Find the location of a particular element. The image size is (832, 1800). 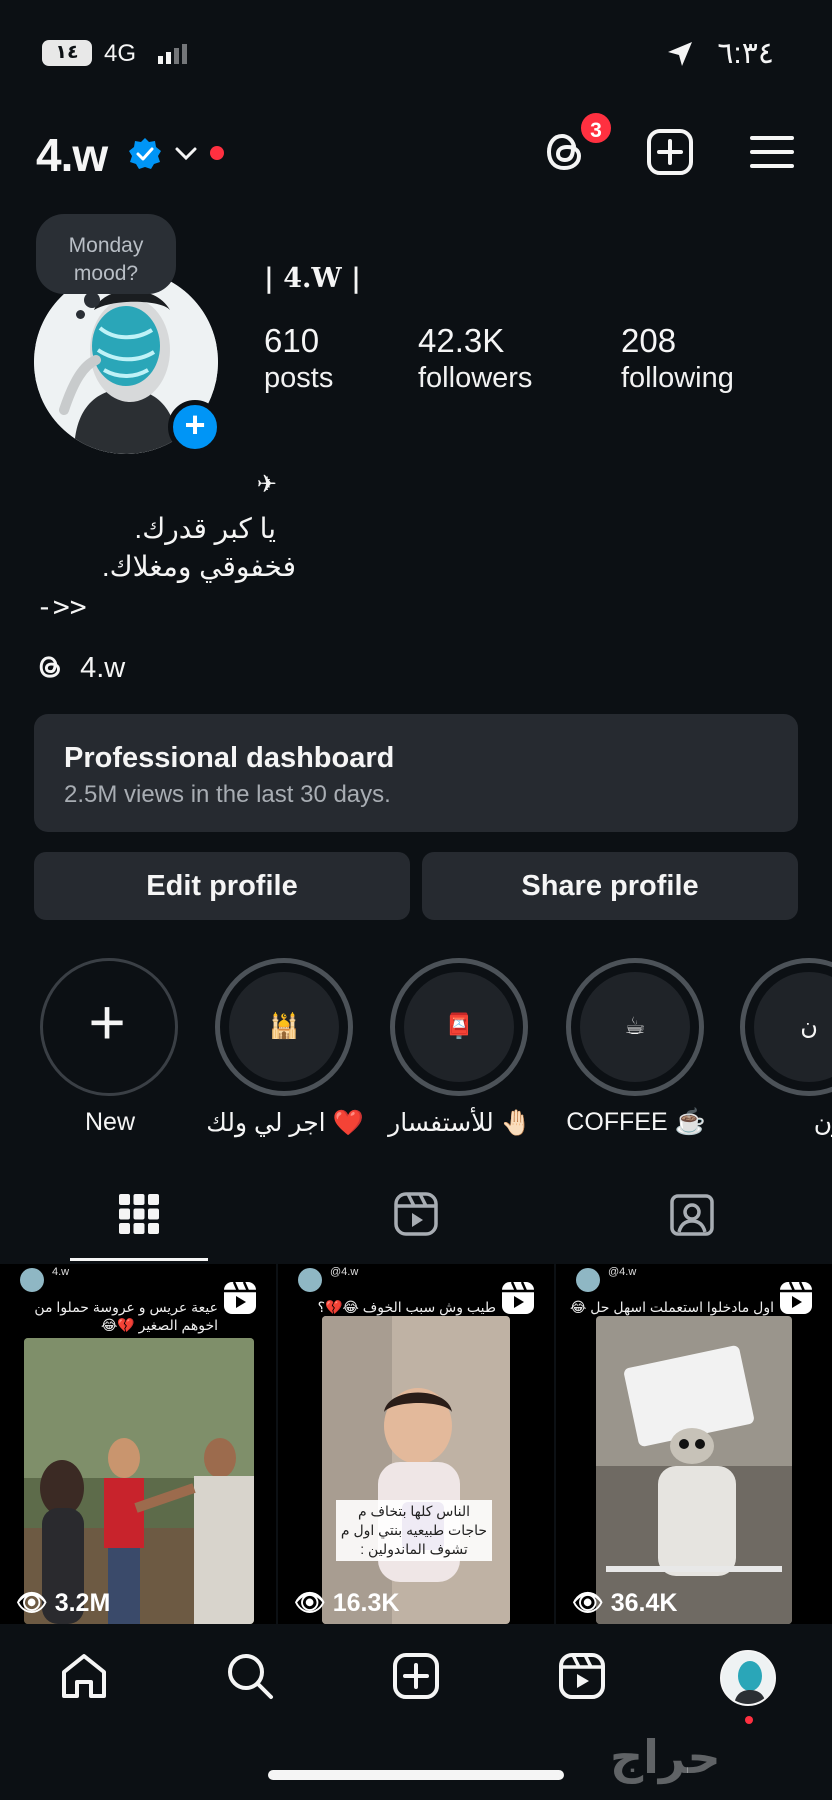

highlight-ring: 🕌 is located at coordinates (284, 1027).